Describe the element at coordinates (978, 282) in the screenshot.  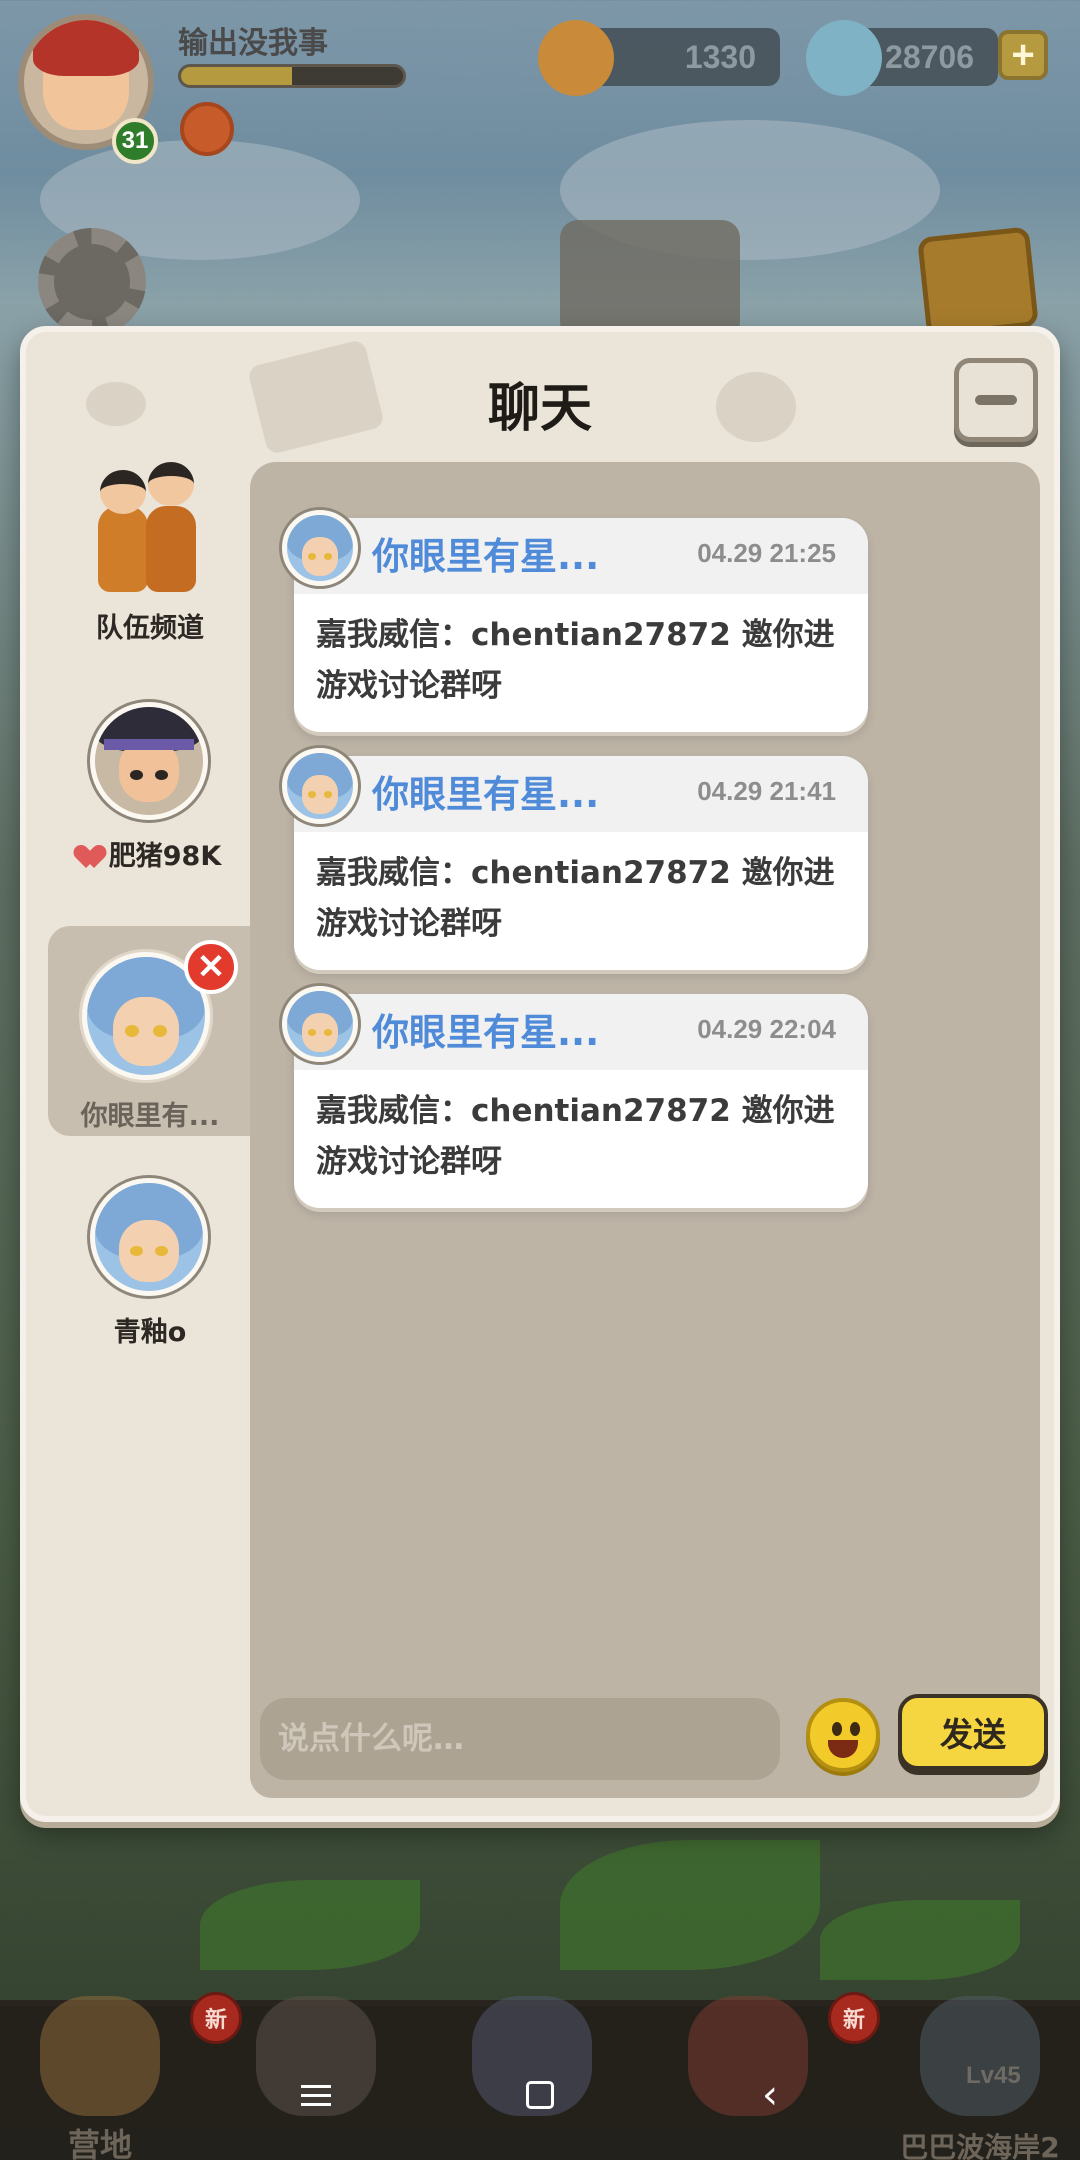
I see `journal-icon` at that location.